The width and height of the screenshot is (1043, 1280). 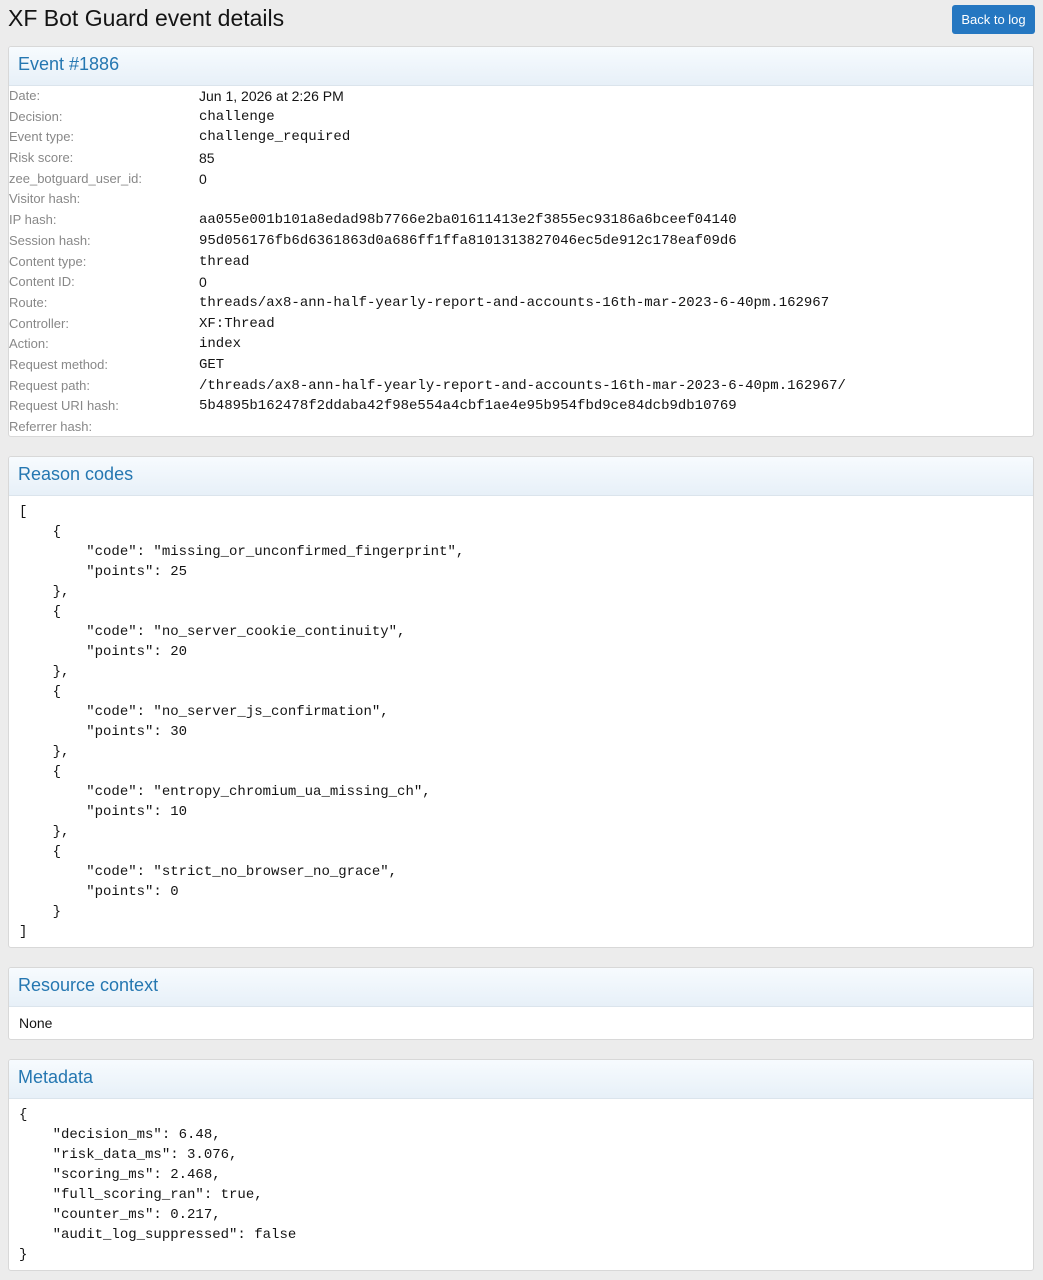 What do you see at coordinates (521, 476) in the screenshot?
I see `reason-codes-heading: Reason codes` at bounding box center [521, 476].